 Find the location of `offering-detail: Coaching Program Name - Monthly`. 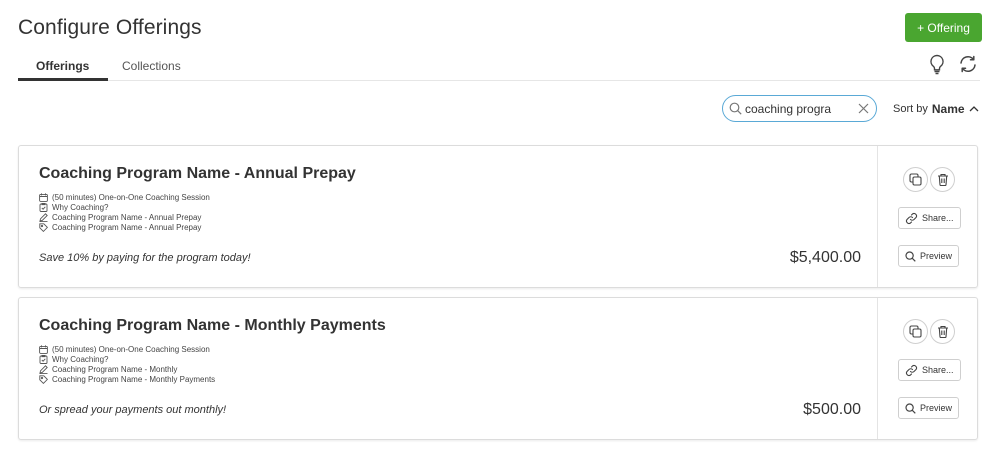

offering-detail: Coaching Program Name - Monthly is located at coordinates (108, 369).